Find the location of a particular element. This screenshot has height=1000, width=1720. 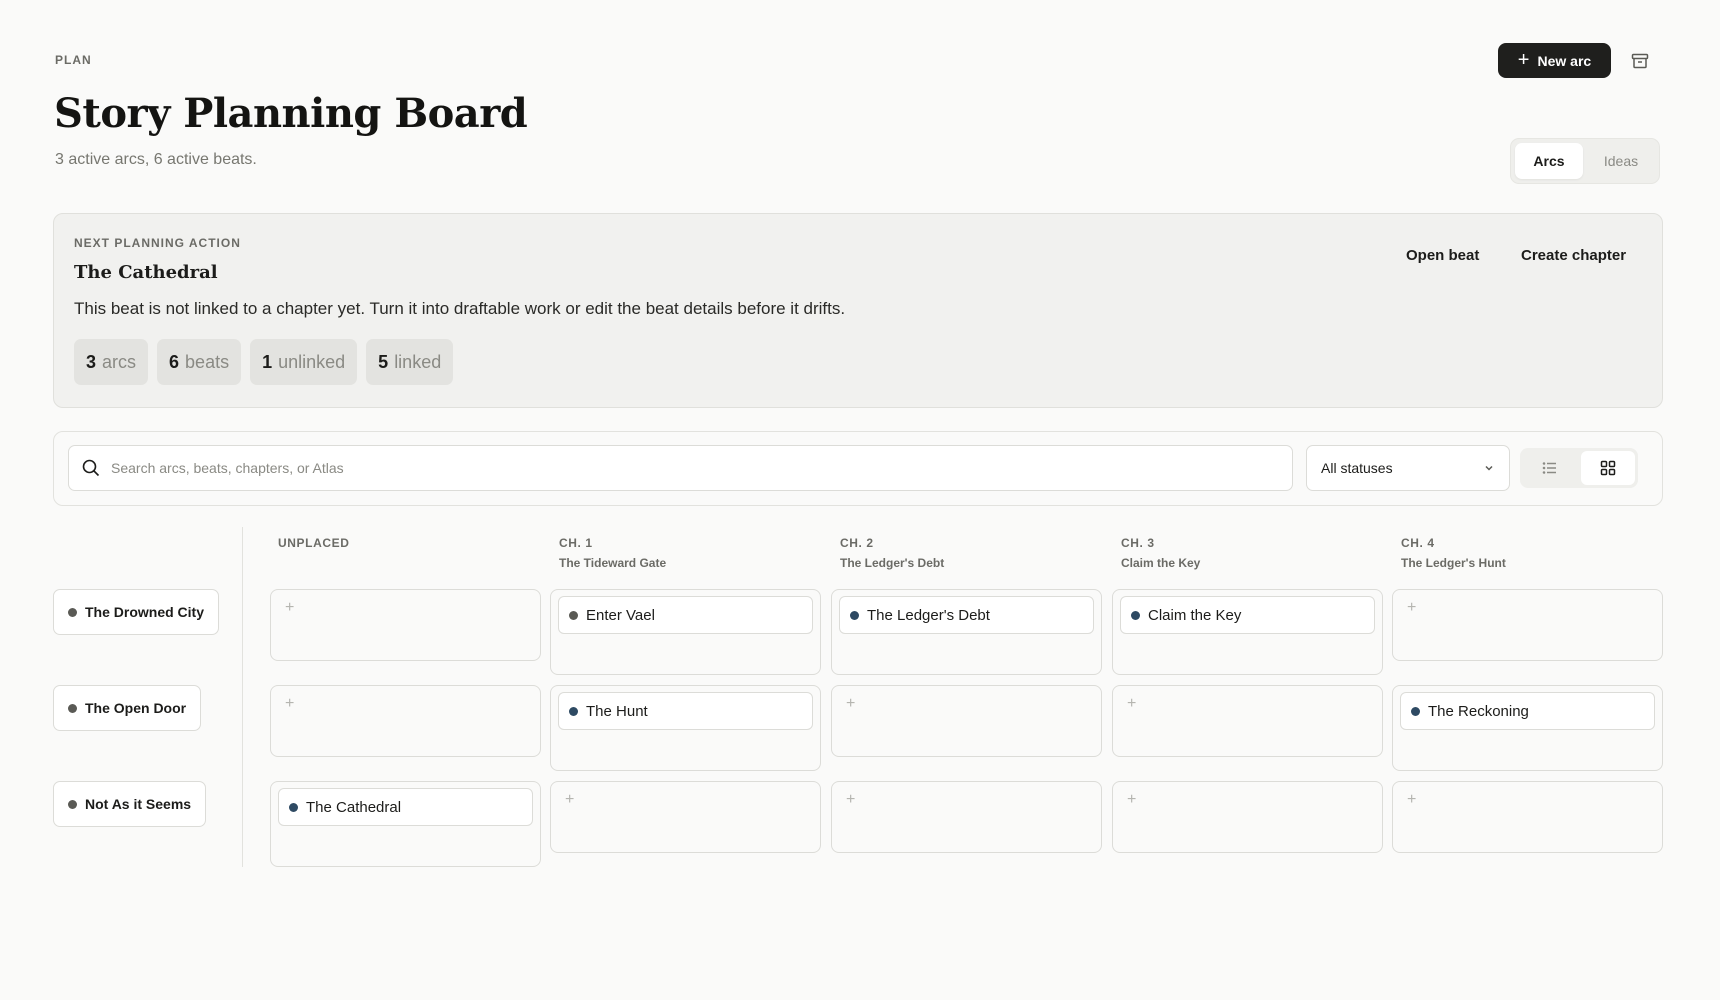

column-chapter-title: The Tideward Gate is located at coordinates (613, 563).